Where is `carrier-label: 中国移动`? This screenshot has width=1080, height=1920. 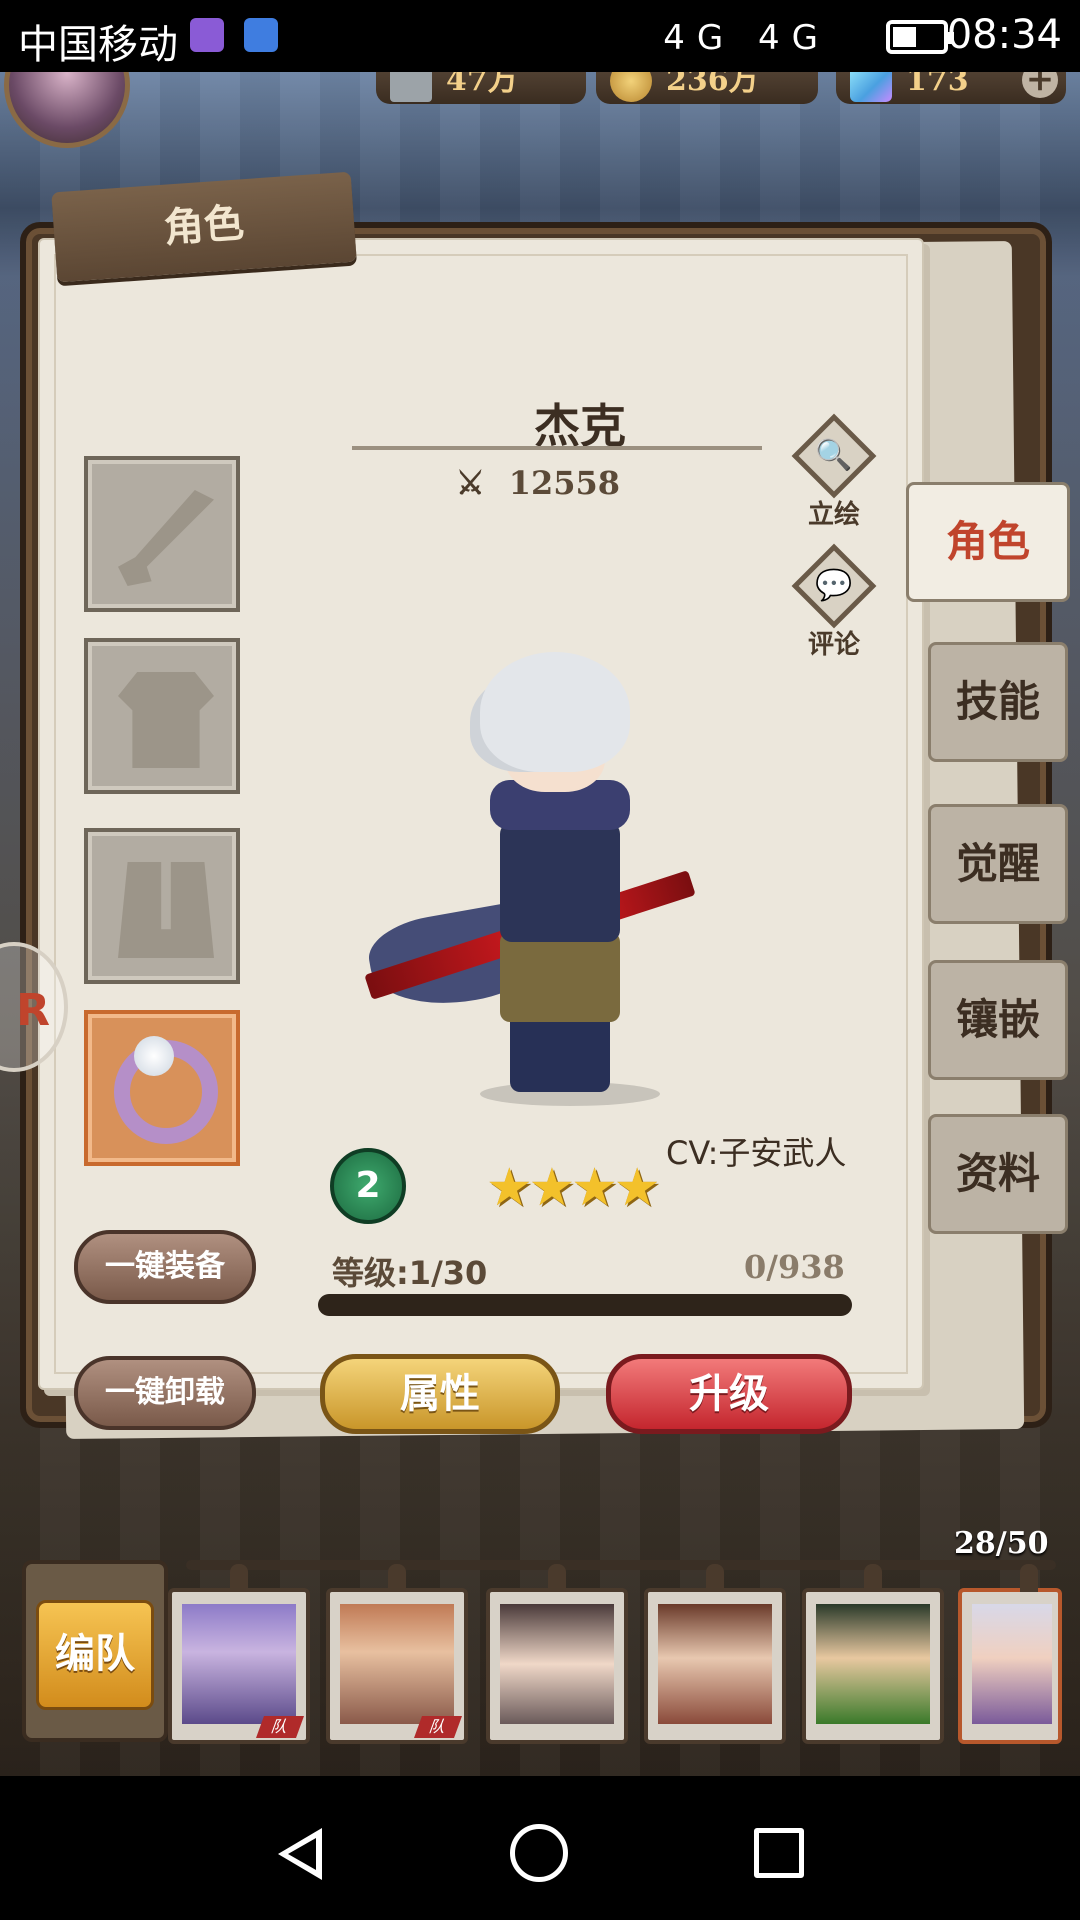 carrier-label: 中国移动 is located at coordinates (98, 45).